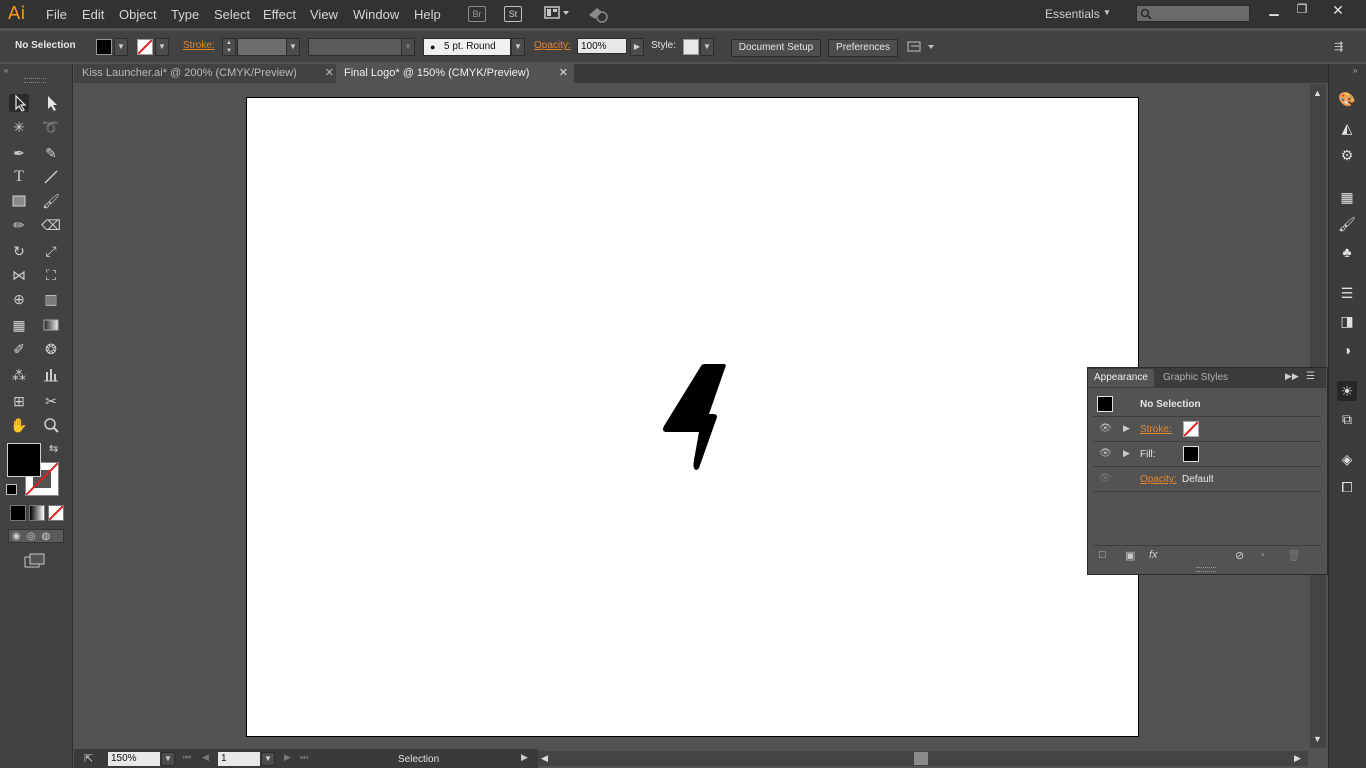 The image size is (1366, 768). I want to click on direct-selection-tool-icon, so click(51, 103).